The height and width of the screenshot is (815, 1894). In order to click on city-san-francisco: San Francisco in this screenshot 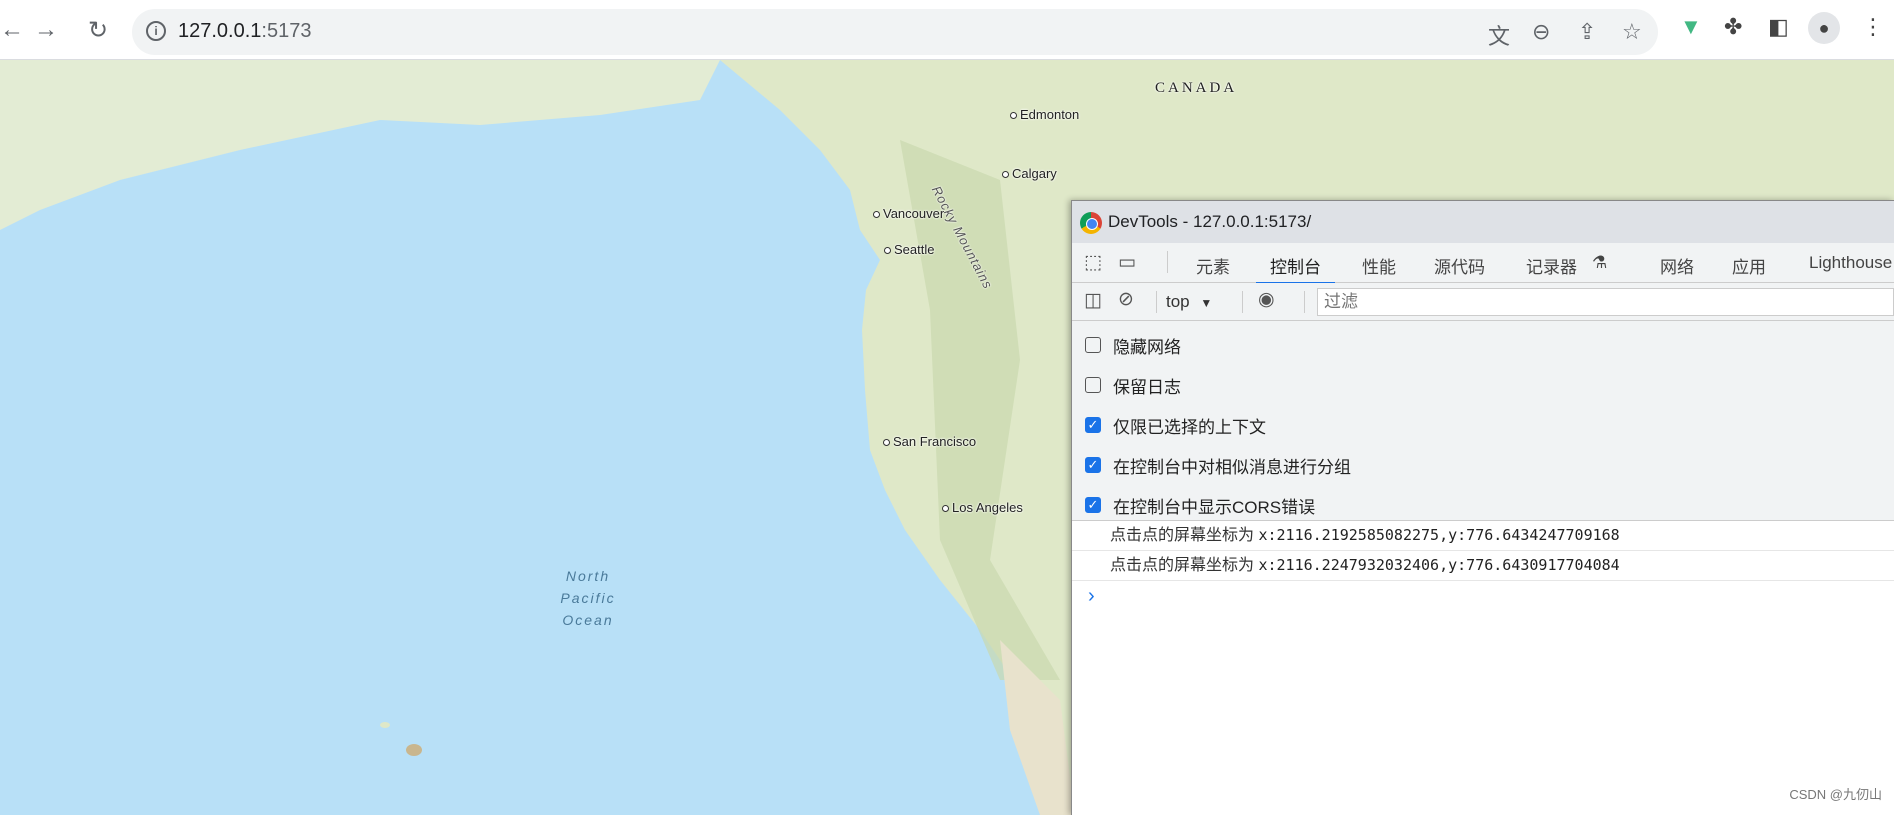, I will do `click(929, 441)`.